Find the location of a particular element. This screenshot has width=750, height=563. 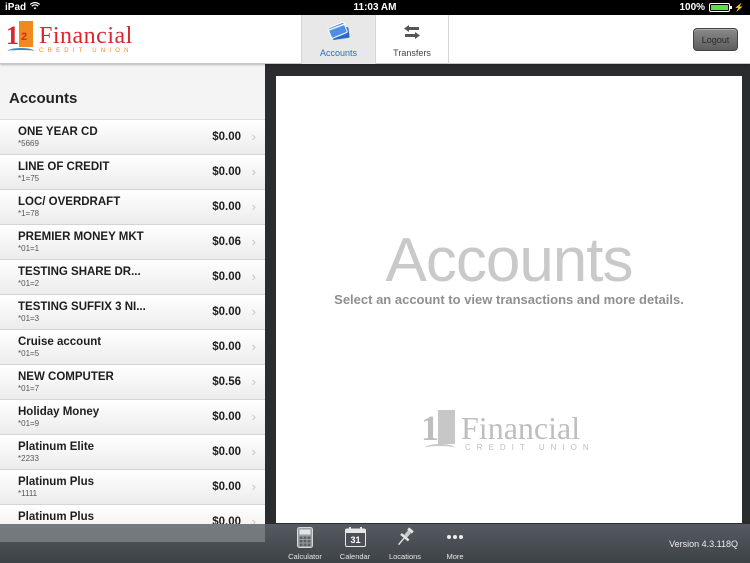

battery-icon is located at coordinates (721, 7).